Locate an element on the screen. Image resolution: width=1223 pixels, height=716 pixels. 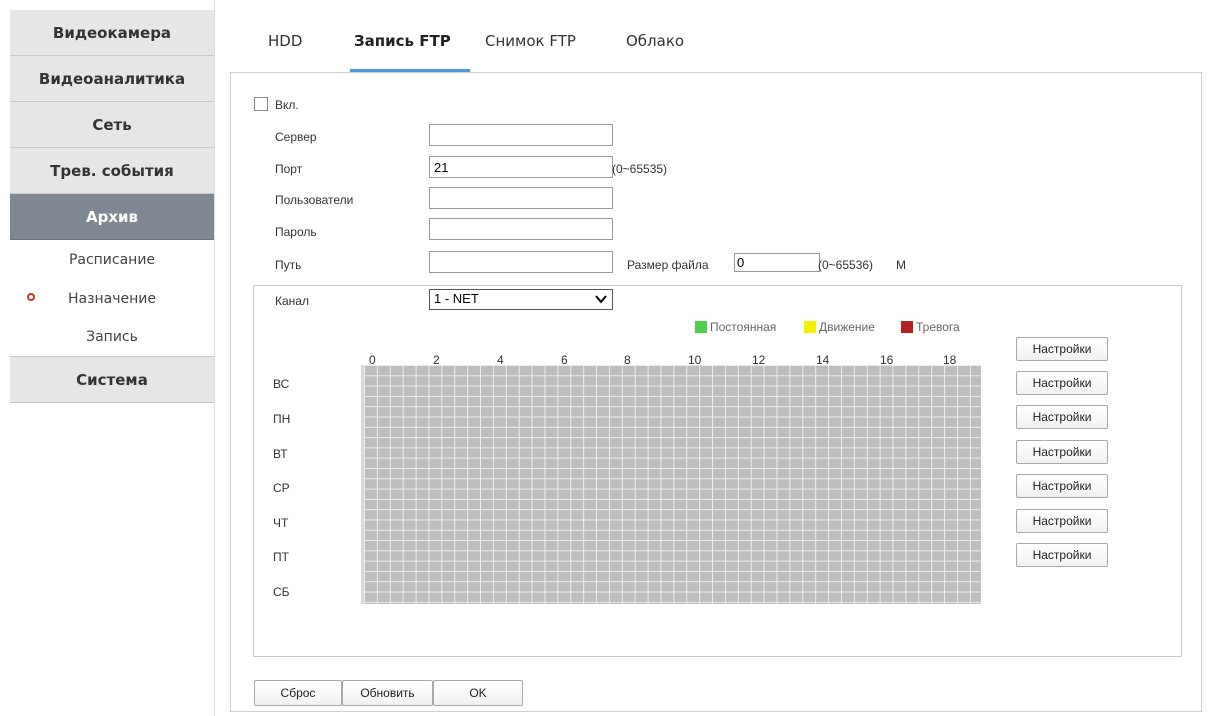
nav-sub-record: Запись is located at coordinates (112, 337).